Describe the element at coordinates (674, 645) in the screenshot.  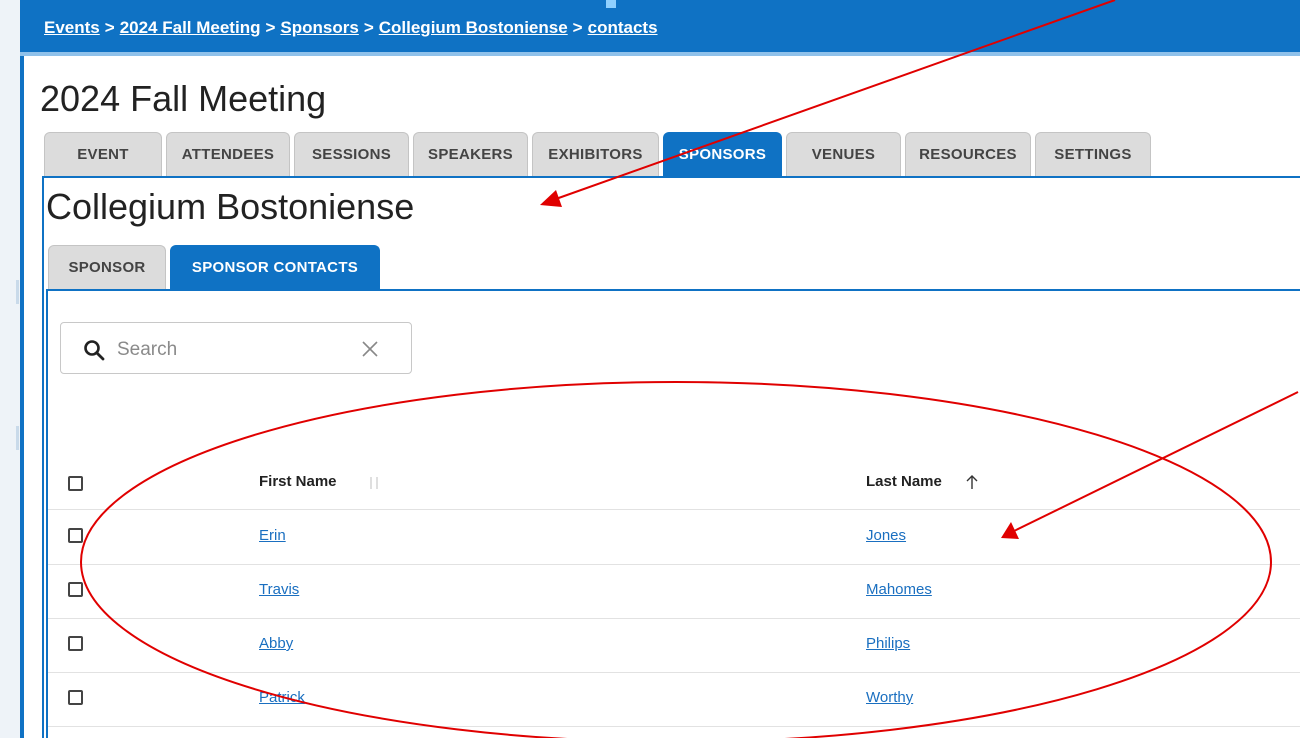
I see `table-row: Abby Philips` at that location.